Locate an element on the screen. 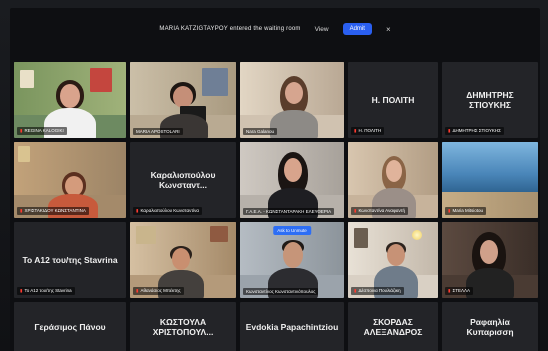 This screenshot has width=548, height=351. participant-display-name: ΣΚΟΡΔΑΣ ΑΛΕΞΑΝΔΡΟΣ is located at coordinates (393, 326).